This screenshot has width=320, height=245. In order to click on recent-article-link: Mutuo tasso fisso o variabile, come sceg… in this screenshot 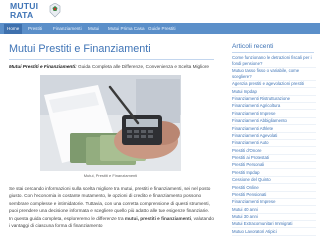, I will do `click(274, 74)`.